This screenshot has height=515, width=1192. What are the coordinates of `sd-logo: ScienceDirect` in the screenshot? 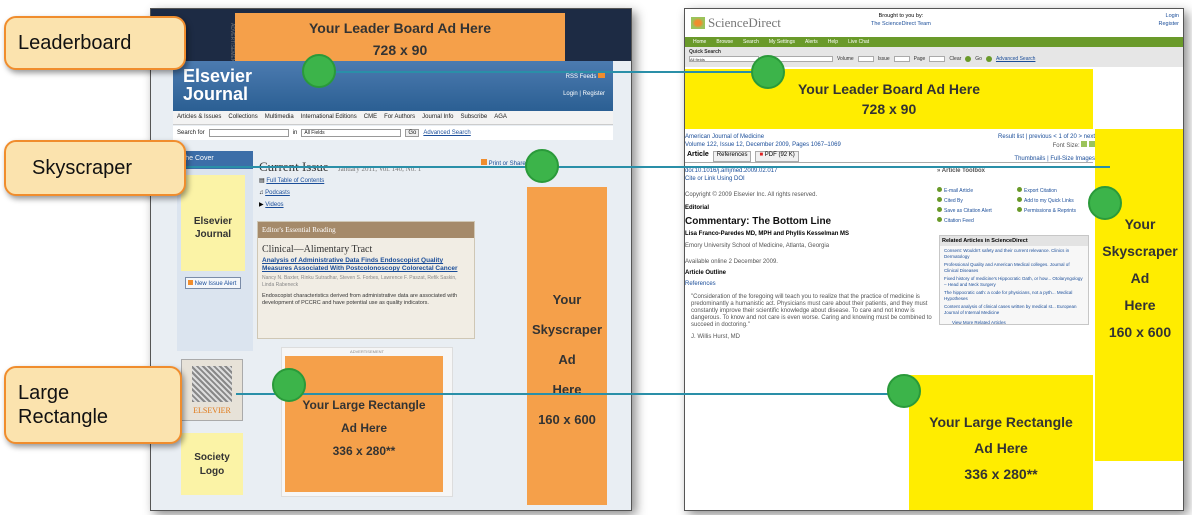 It's located at (736, 23).